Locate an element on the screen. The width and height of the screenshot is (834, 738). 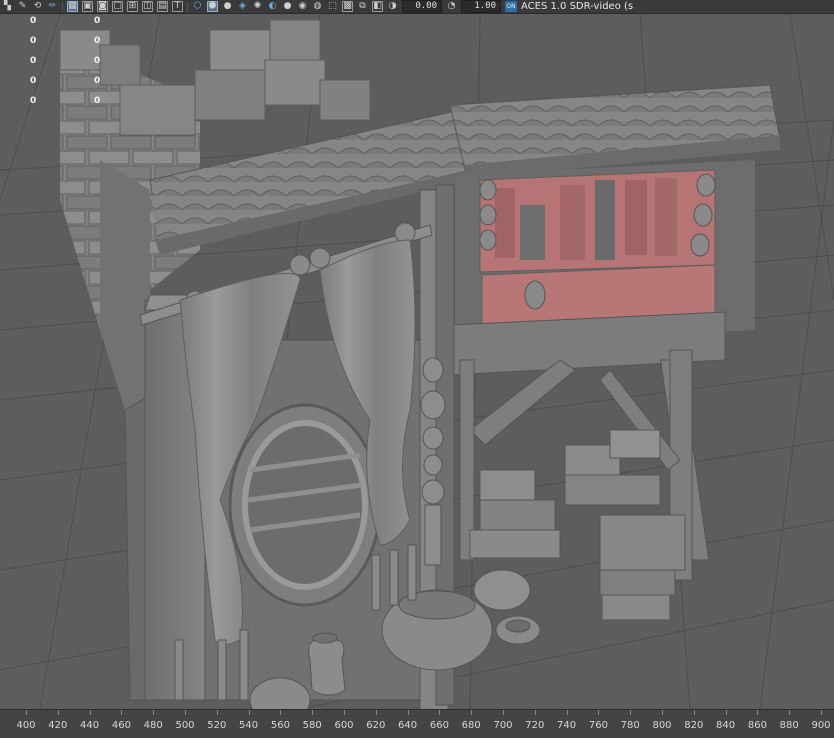
pen-icon: ✏ is located at coordinates (52, 6).